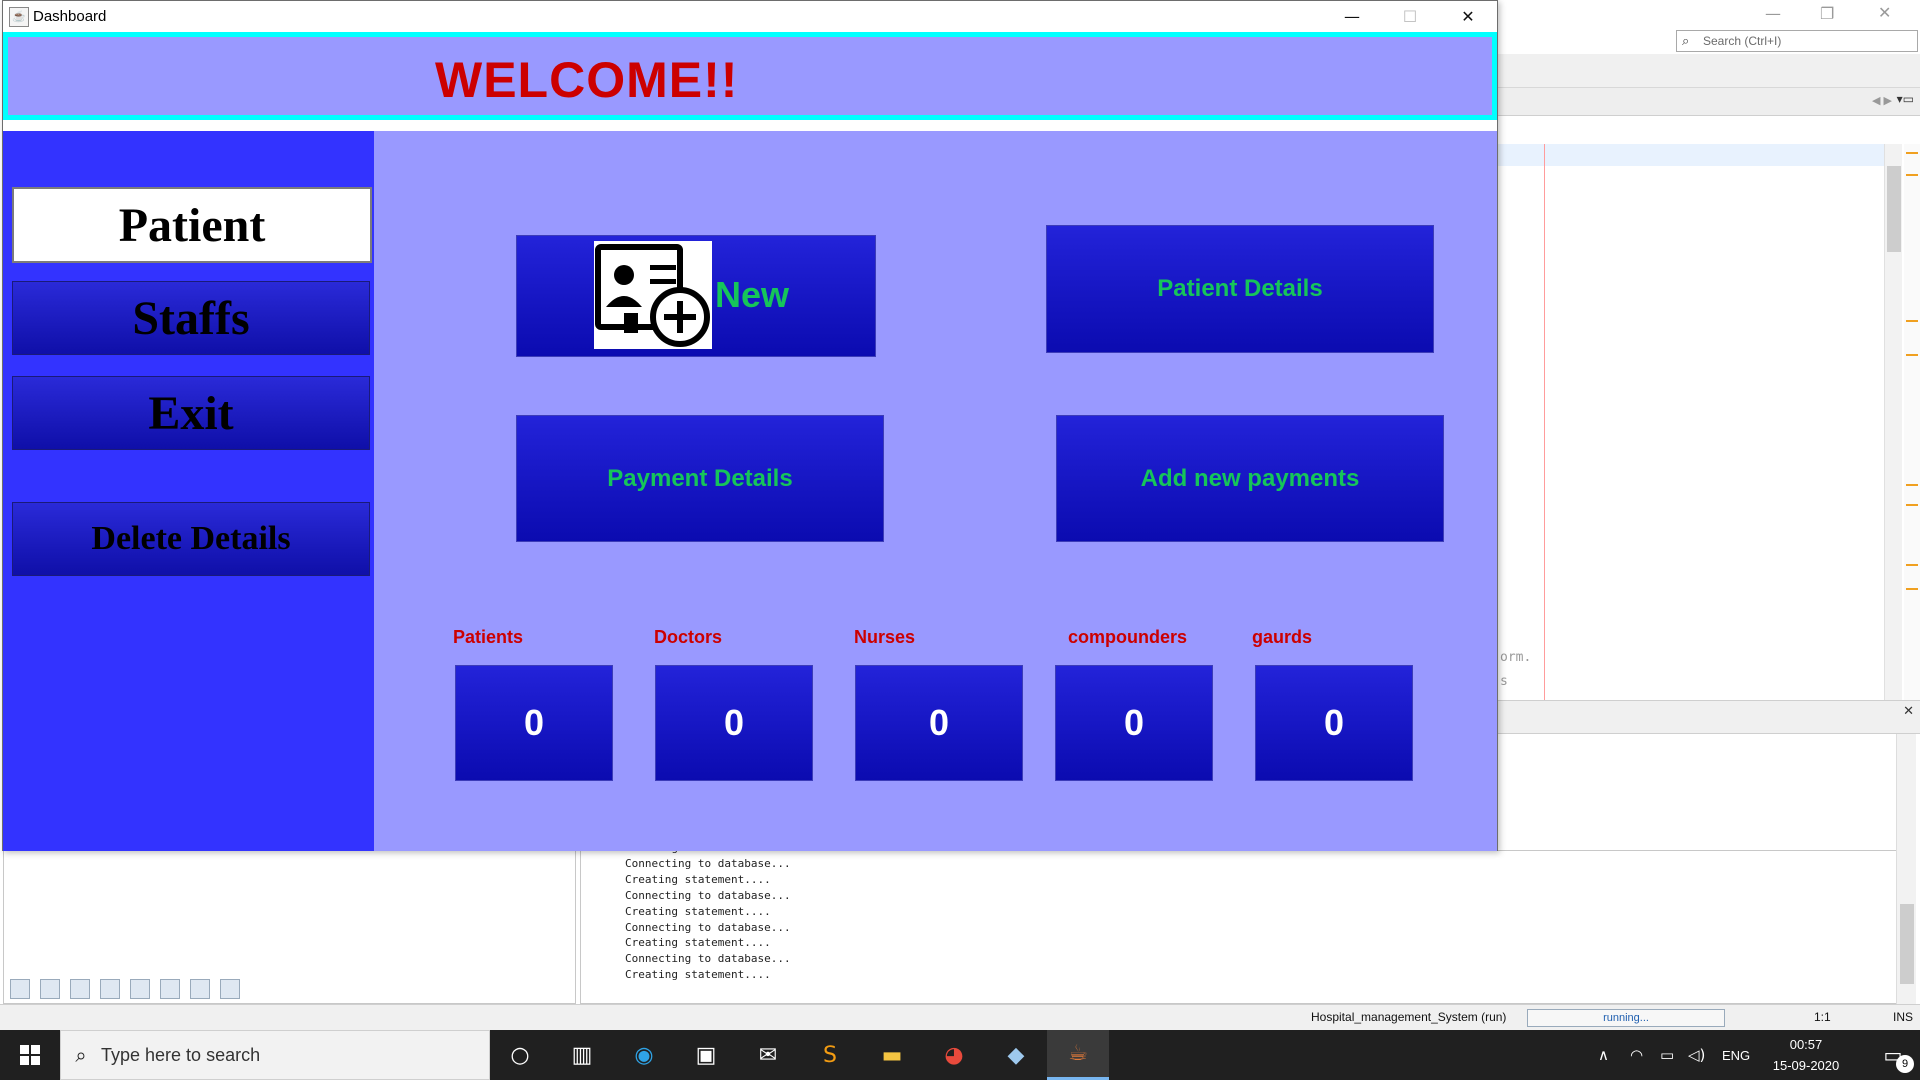 The height and width of the screenshot is (1080, 1920). I want to click on ide-toolbar, so click(1708, 71).